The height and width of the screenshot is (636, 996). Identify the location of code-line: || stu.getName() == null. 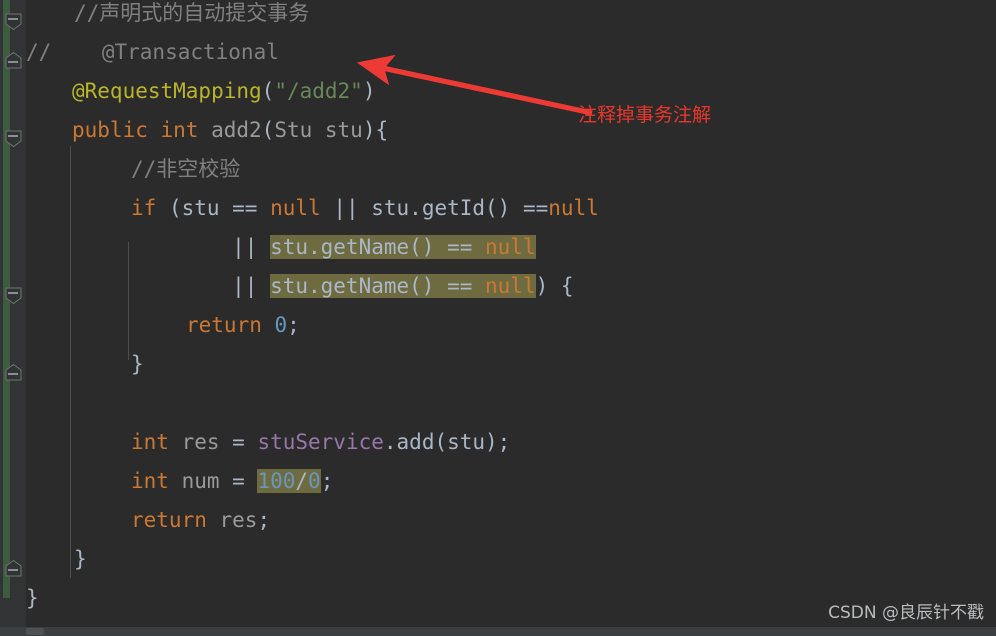
(281, 247).